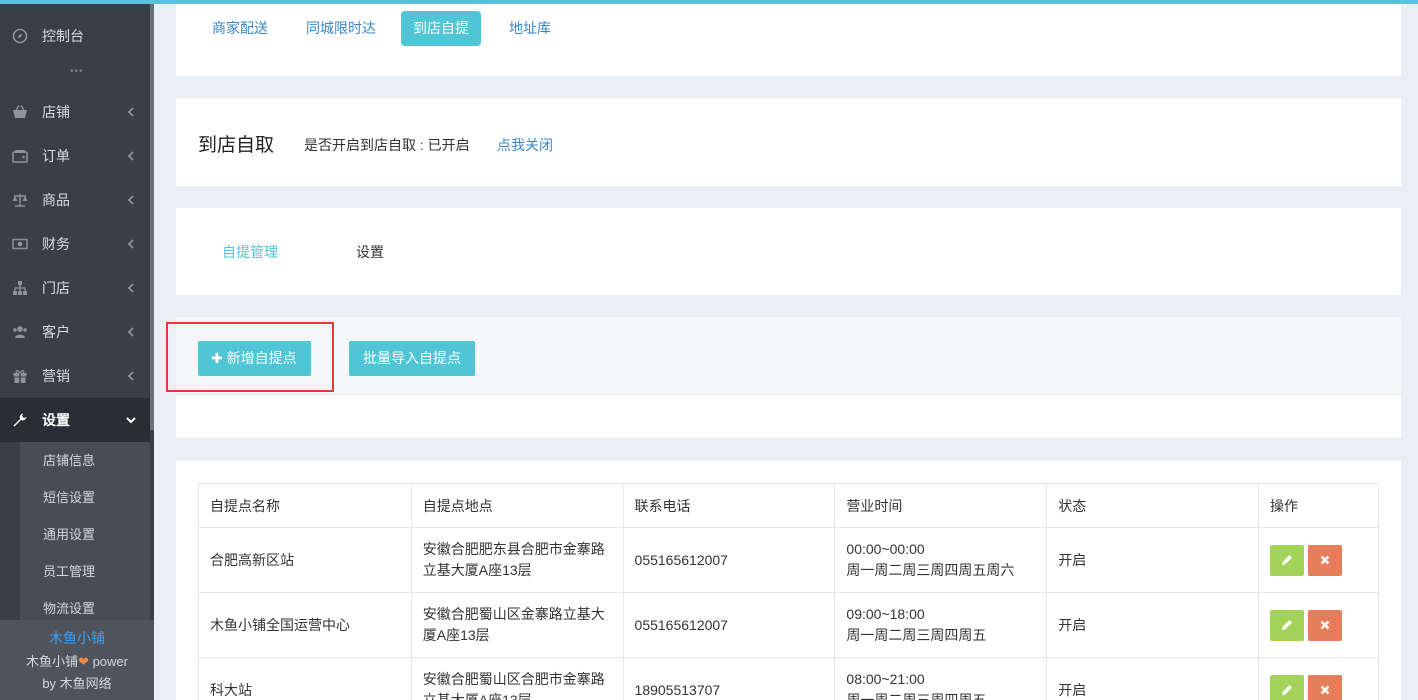 The image size is (1418, 700). Describe the element at coordinates (56, 332) in the screenshot. I see `sidebar-item-label: 客户` at that location.